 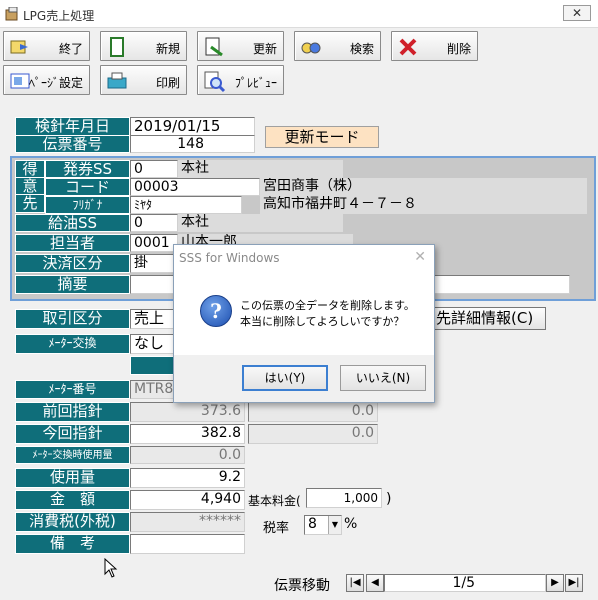 What do you see at coordinates (465, 583) in the screenshot?
I see `slip-position-field: 1/5` at bounding box center [465, 583].